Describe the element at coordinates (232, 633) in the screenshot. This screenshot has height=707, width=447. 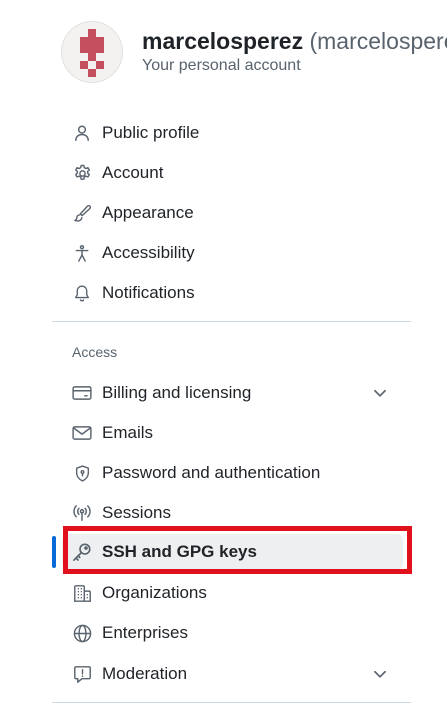
I see `sidebar-item-enterprises: Enterprises` at that location.